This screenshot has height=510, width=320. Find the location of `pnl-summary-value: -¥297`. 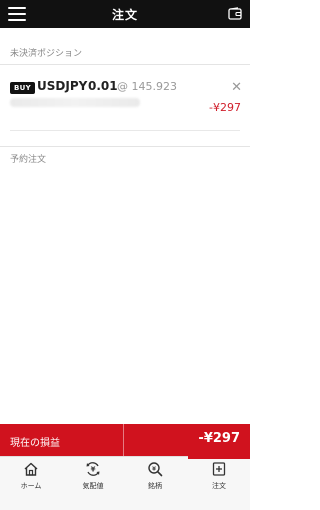

pnl-summary-value: -¥297 is located at coordinates (219, 438).